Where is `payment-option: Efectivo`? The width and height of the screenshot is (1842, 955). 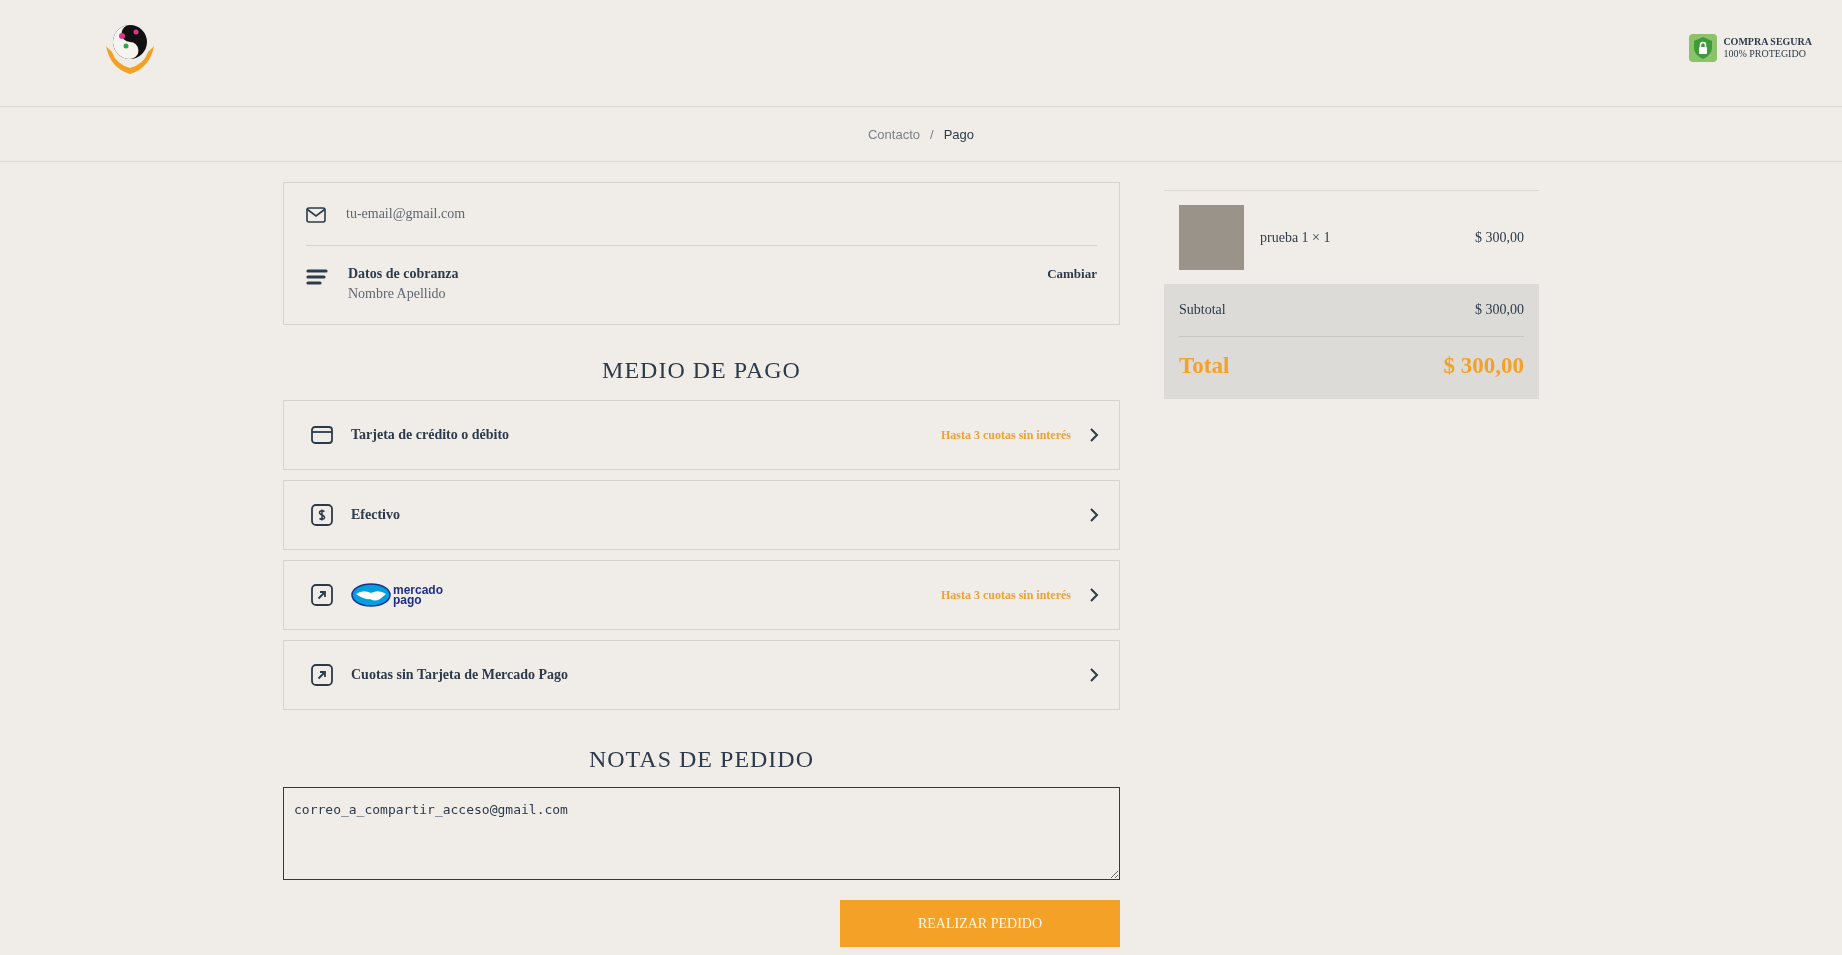 payment-option: Efectivo is located at coordinates (701, 515).